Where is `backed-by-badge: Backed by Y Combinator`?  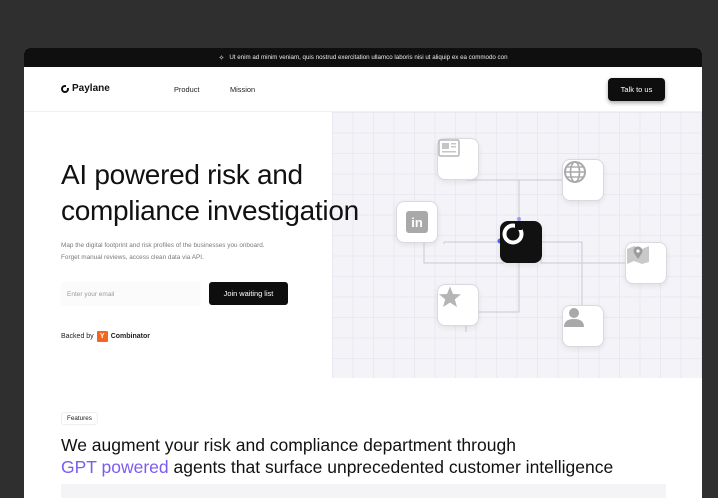 backed-by-badge: Backed by Y Combinator is located at coordinates (105, 336).